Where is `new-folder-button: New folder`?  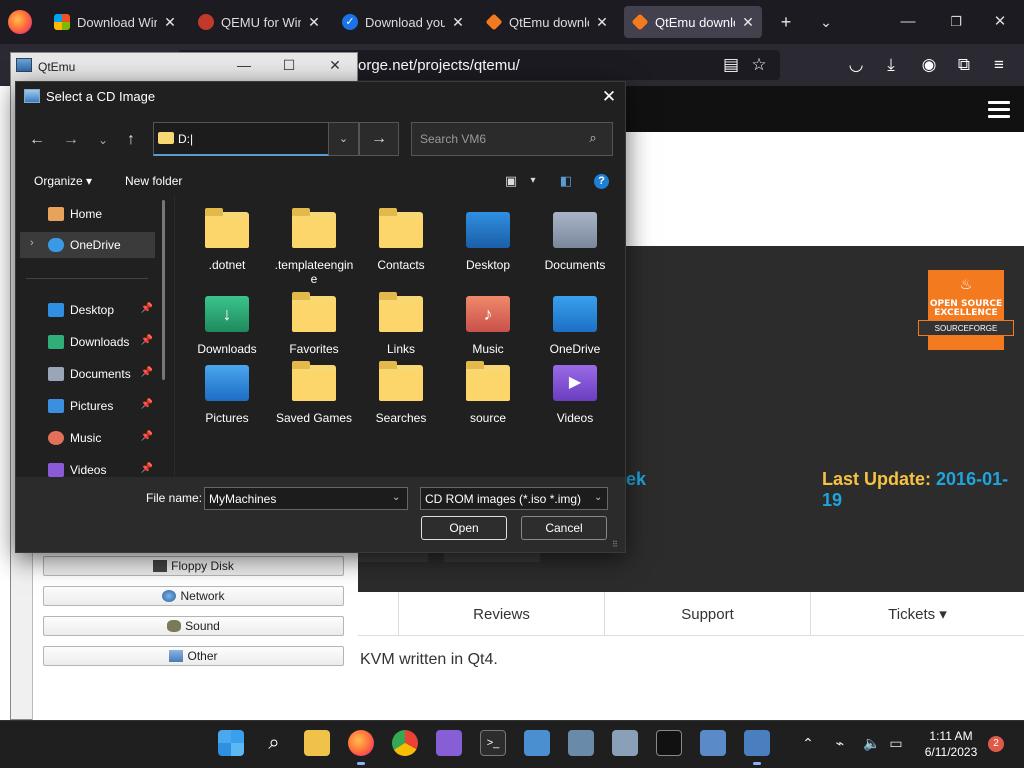 new-folder-button: New folder is located at coordinates (153, 181).